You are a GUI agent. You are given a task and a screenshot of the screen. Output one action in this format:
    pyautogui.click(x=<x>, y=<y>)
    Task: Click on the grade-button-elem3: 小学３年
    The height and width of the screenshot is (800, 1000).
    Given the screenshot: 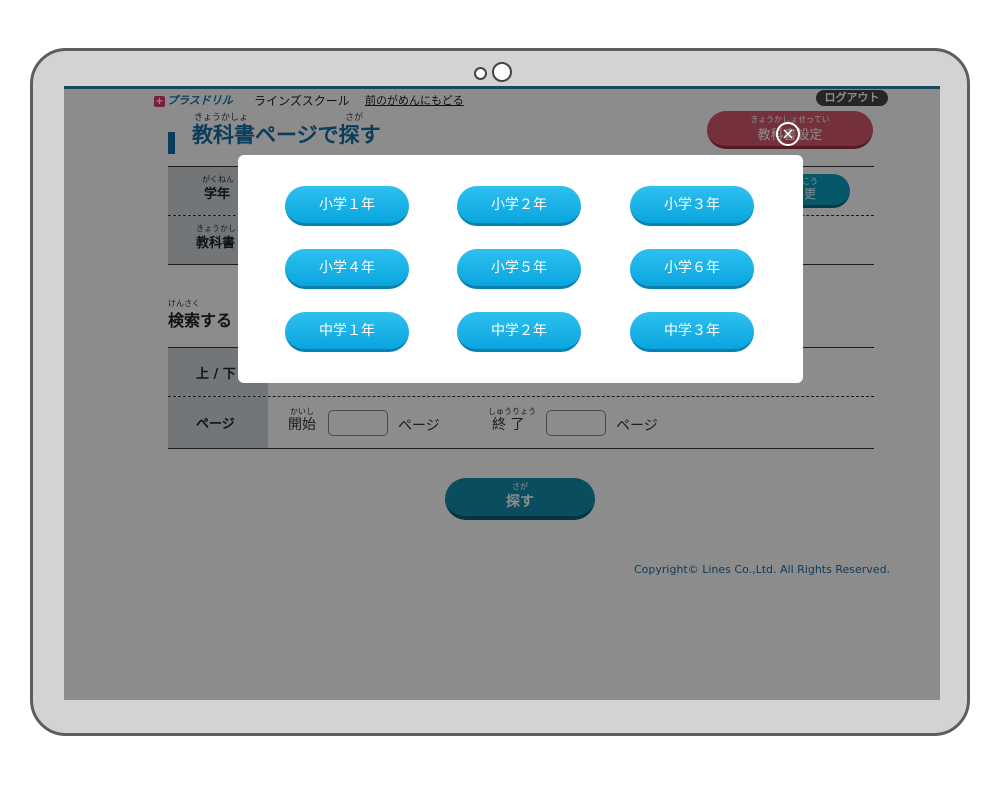 What is the action you would take?
    pyautogui.click(x=692, y=206)
    